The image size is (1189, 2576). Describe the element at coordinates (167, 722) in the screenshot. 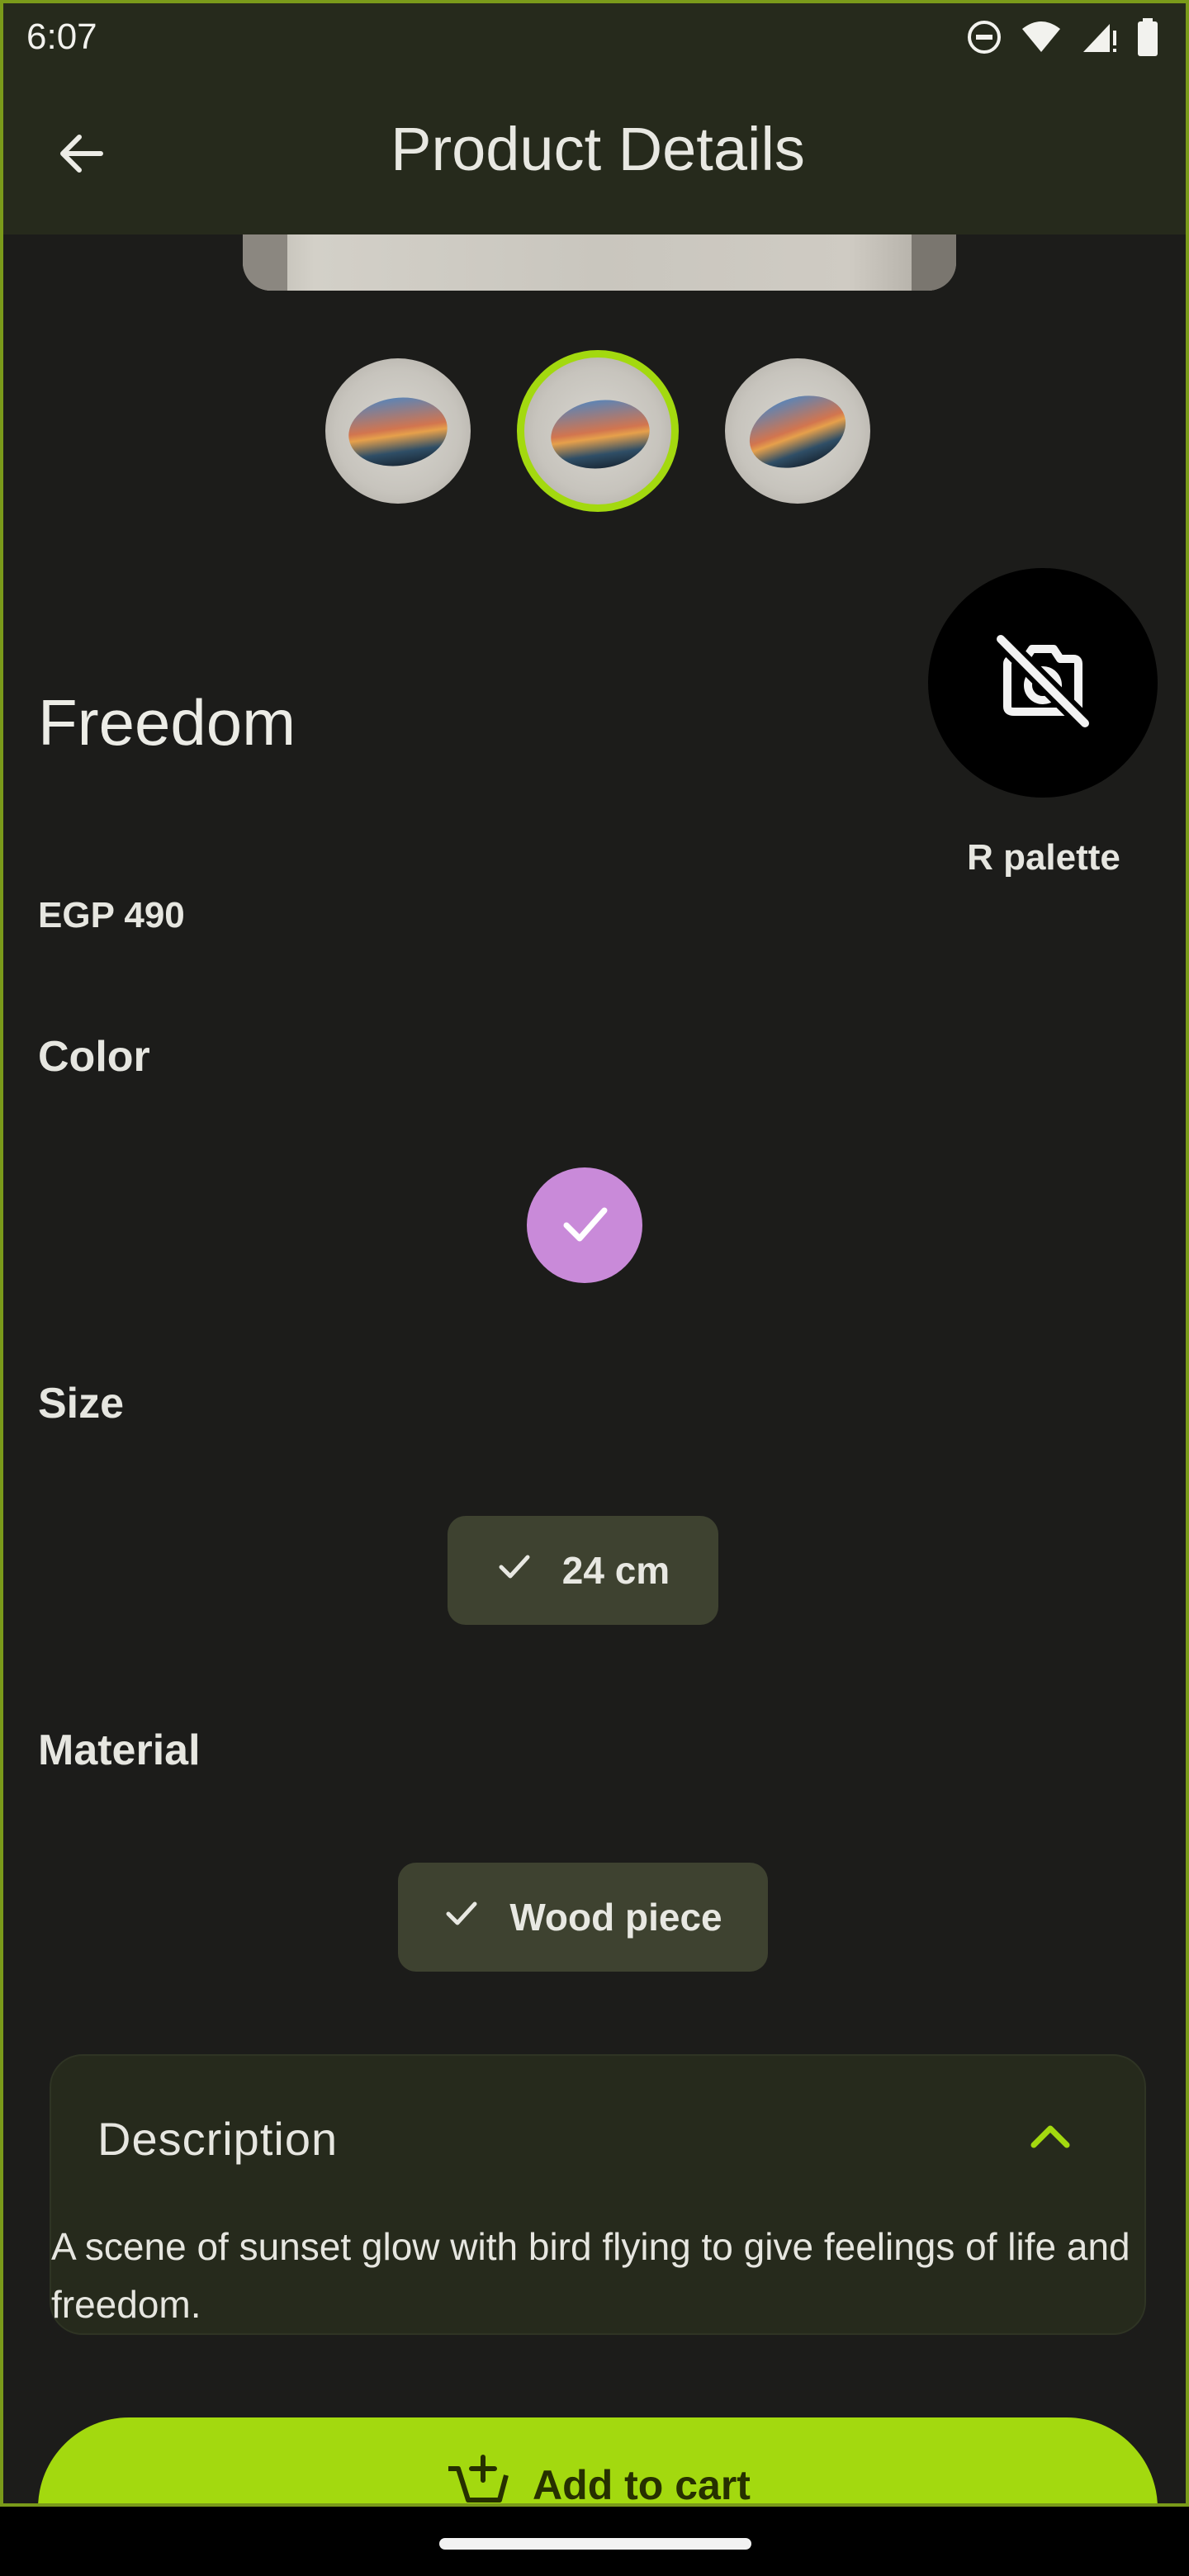

I see `product-name: Freedom` at that location.